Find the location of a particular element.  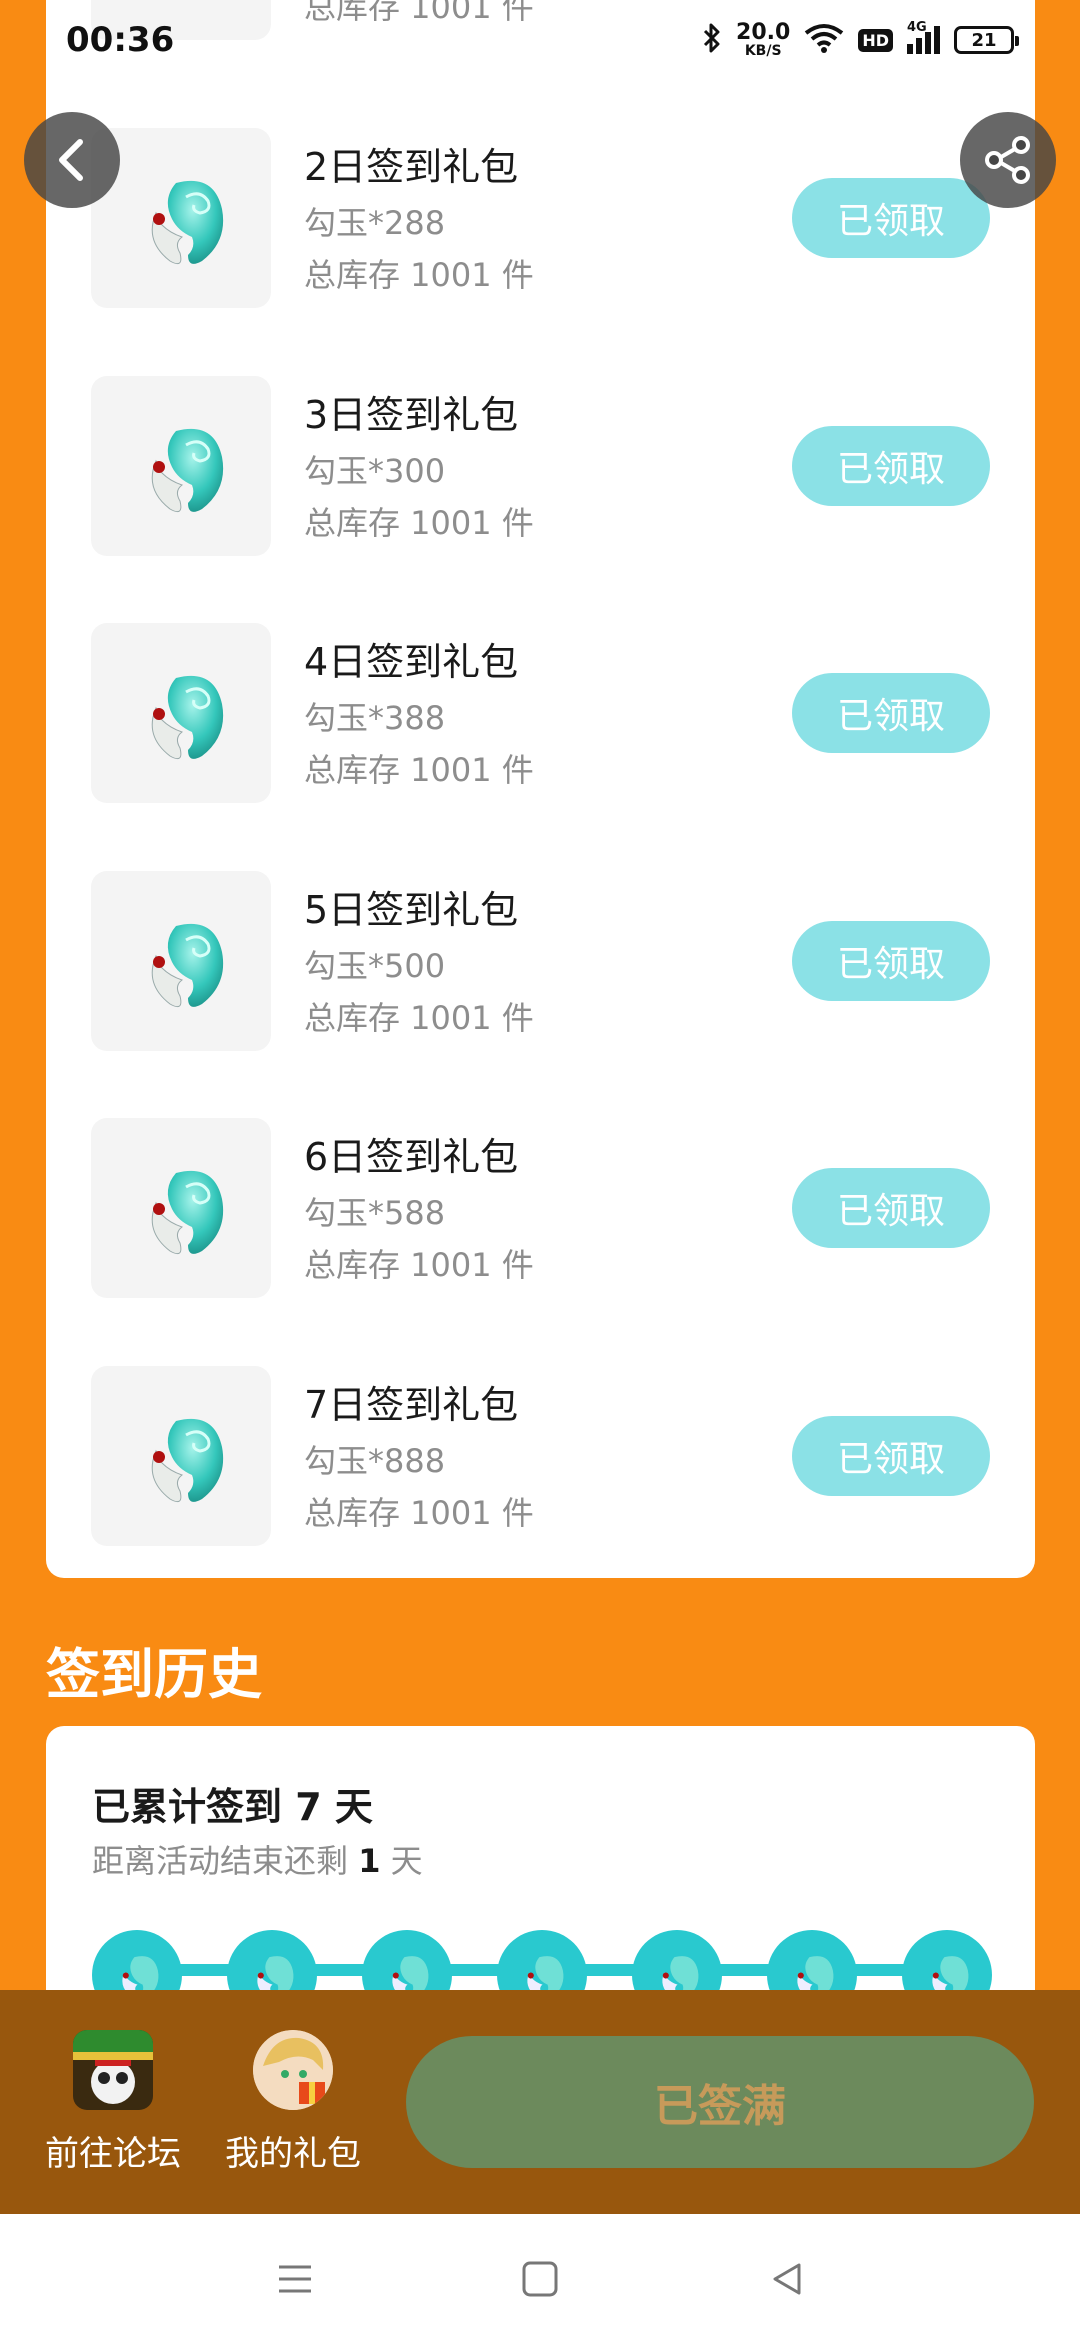

gift-row: 2日签到礼包 勾玉*288 总库存 1001 件 已领取 is located at coordinates (540, 218).